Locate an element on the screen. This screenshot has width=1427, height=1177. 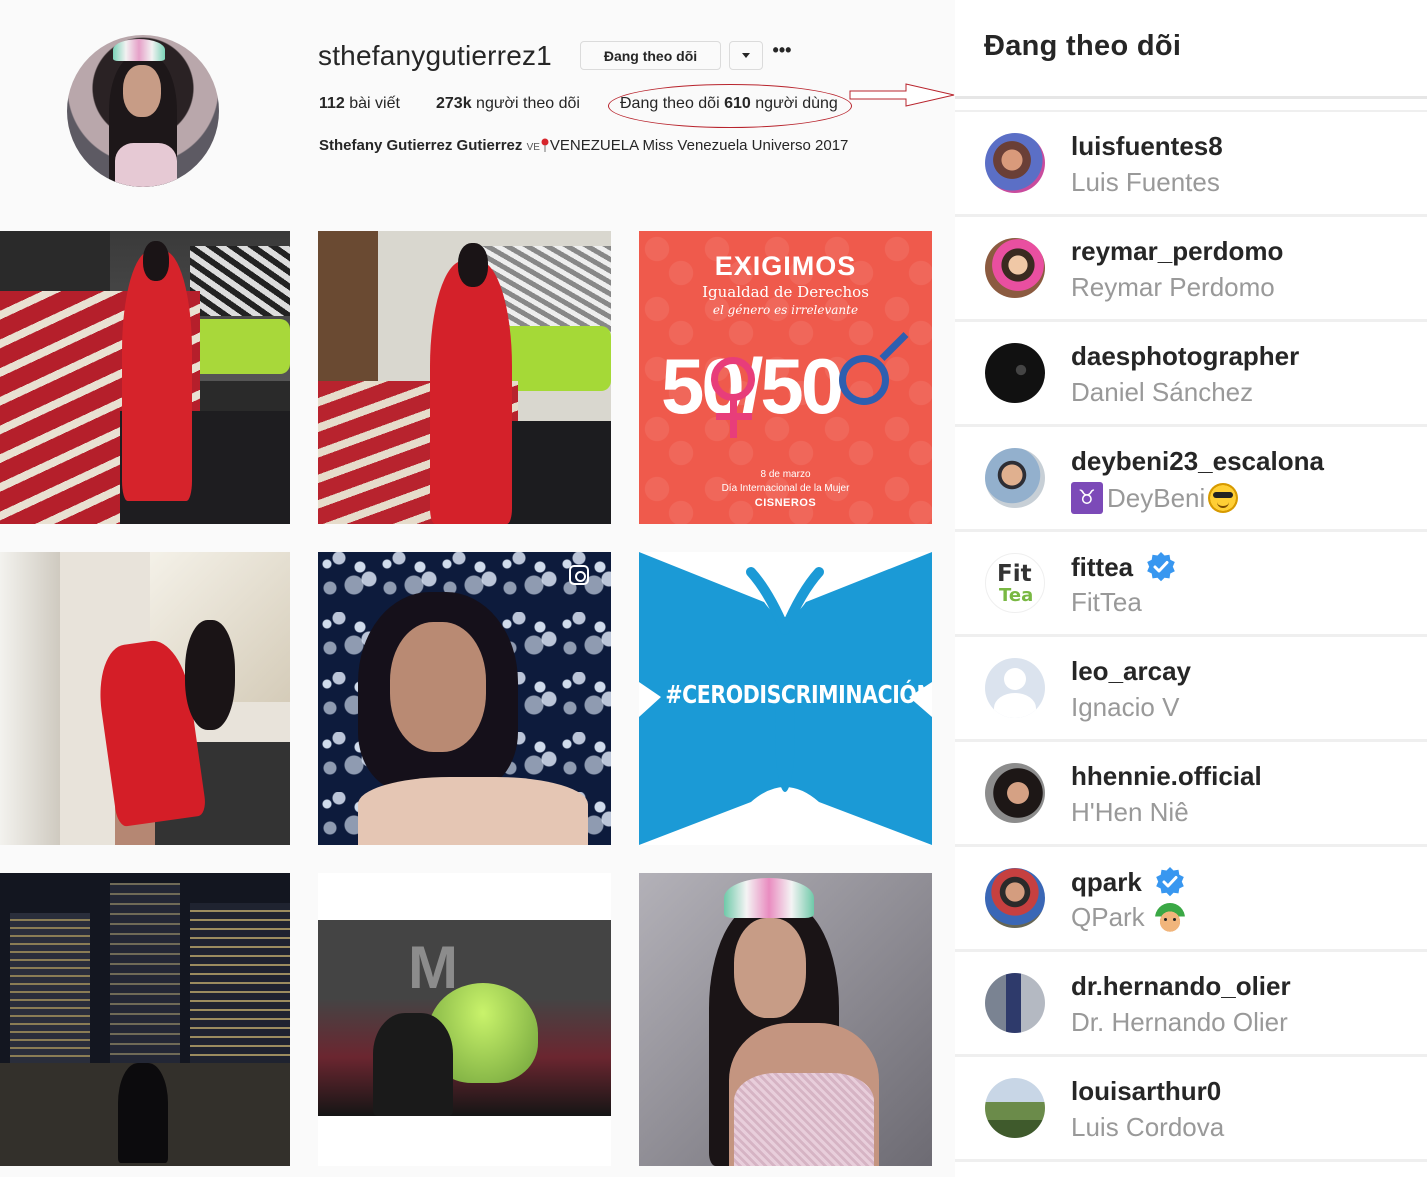
post-tile: M is located at coordinates (464, 1019).